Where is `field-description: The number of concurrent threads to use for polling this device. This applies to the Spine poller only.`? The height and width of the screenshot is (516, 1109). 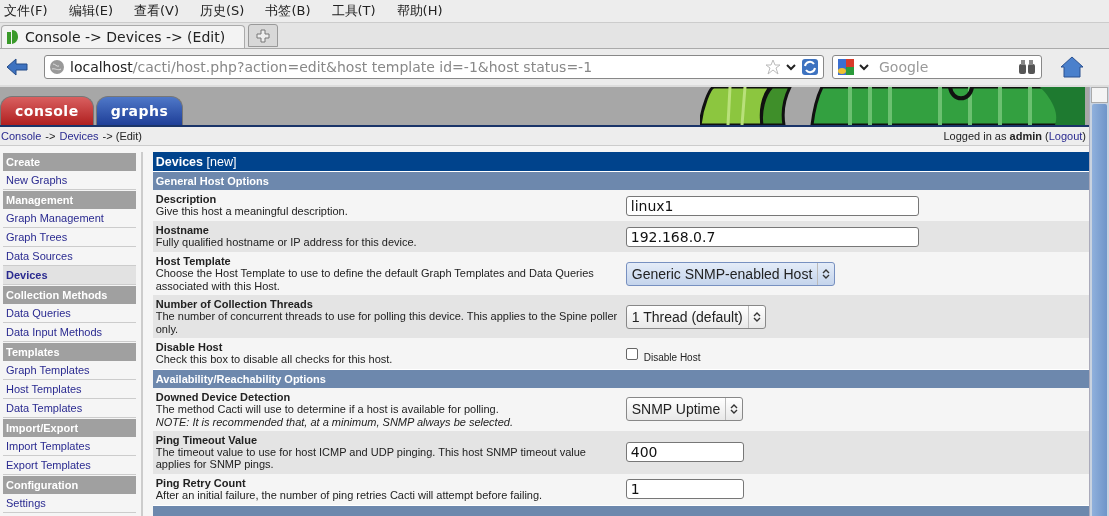
field-description: The number of concurrent threads to use for polling this device. This applies to the Spine poller only. is located at coordinates (387, 322).